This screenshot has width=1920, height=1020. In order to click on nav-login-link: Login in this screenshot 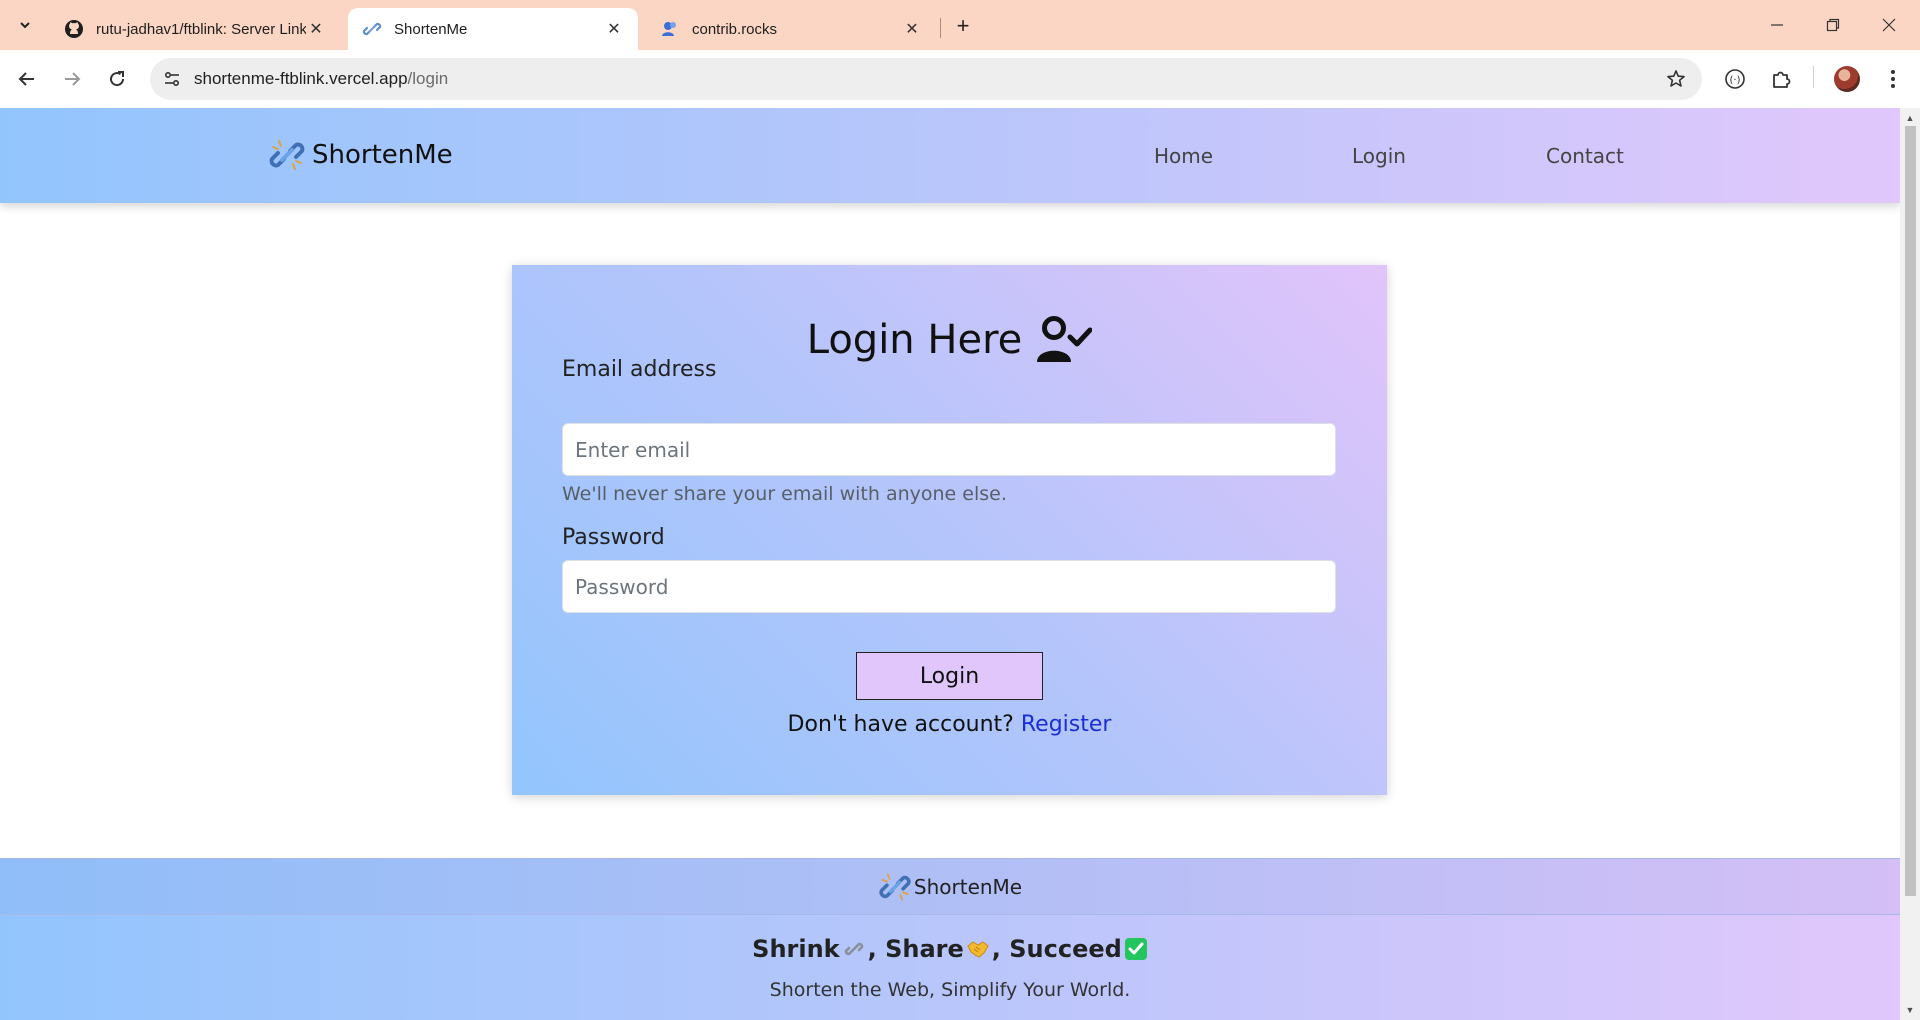, I will do `click(1379, 156)`.